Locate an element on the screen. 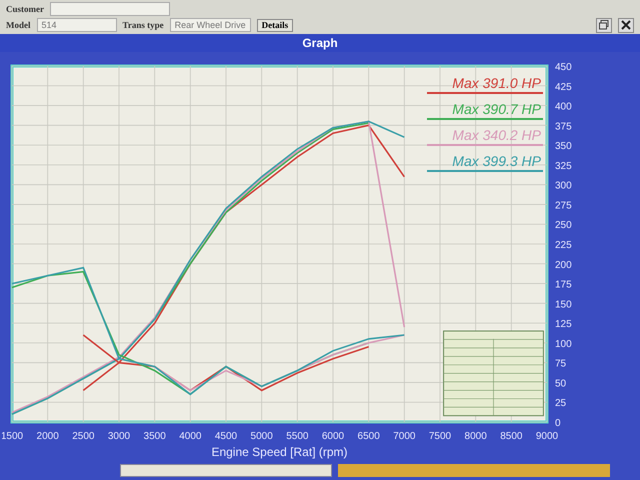 Image resolution: width=640 pixels, height=480 pixels. axis-tick-label: 125 is located at coordinates (563, 324).